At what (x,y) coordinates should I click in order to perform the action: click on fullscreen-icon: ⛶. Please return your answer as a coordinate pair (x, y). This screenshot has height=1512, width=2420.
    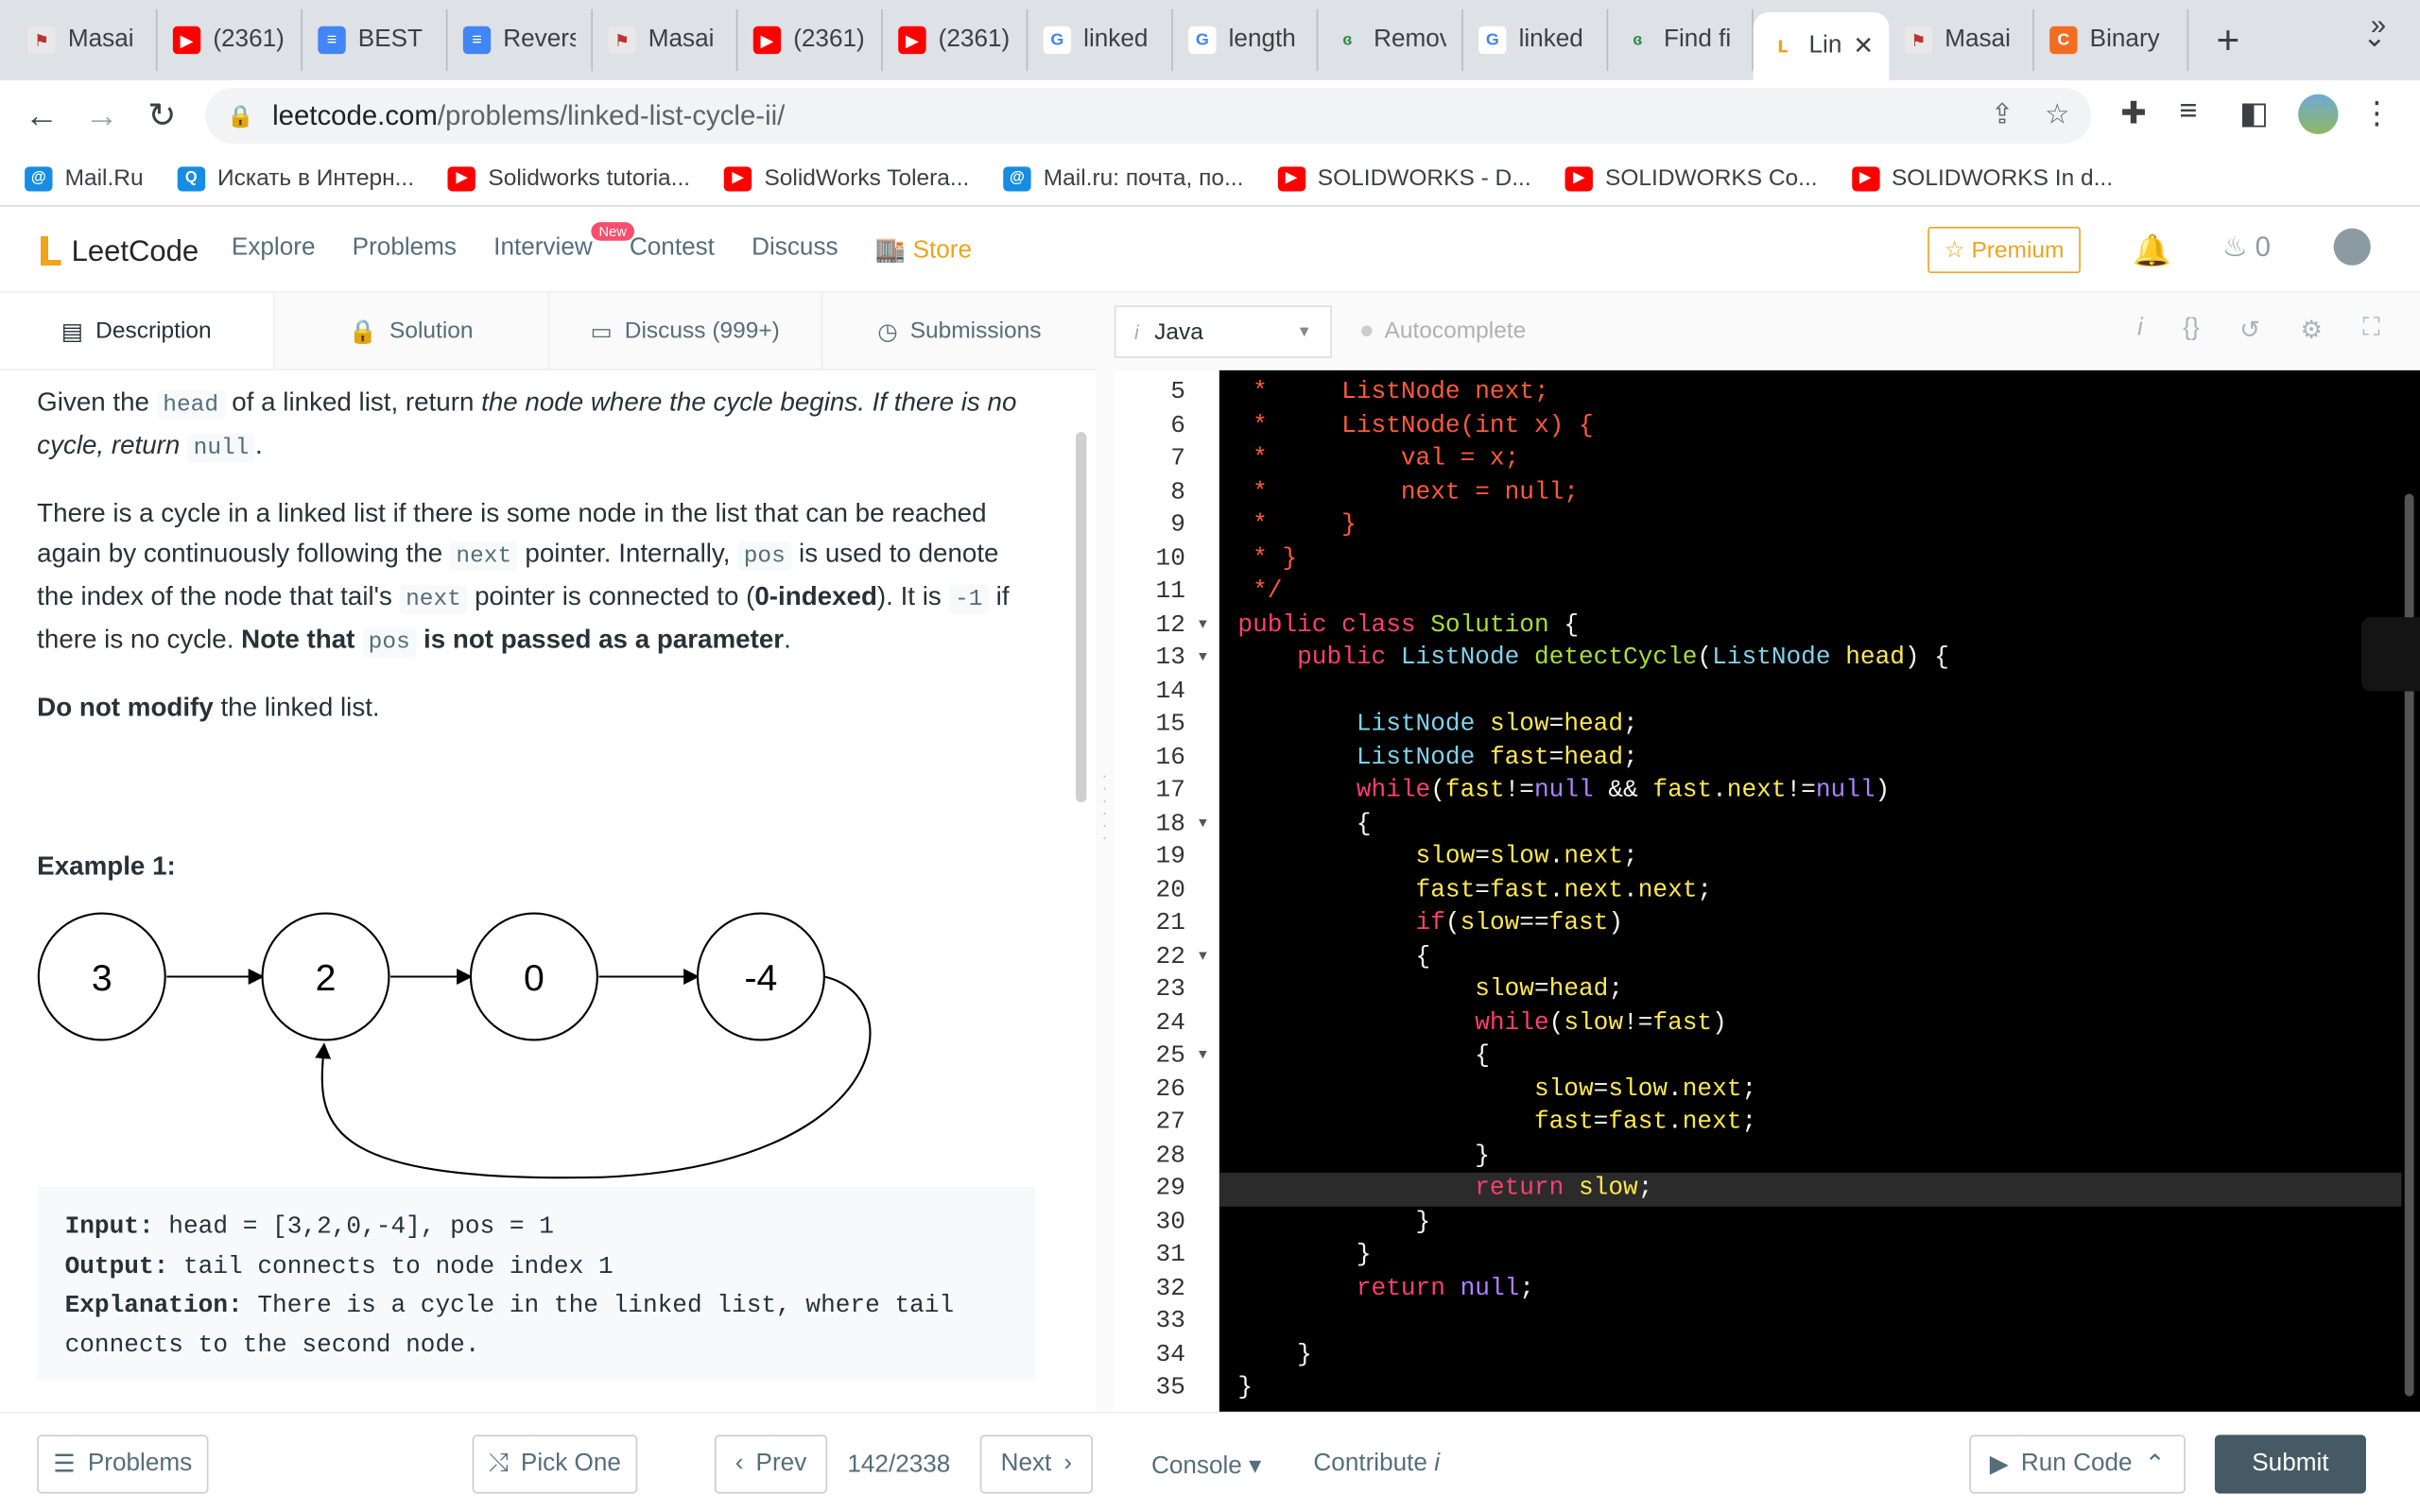
    Looking at the image, I should click on (2370, 330).